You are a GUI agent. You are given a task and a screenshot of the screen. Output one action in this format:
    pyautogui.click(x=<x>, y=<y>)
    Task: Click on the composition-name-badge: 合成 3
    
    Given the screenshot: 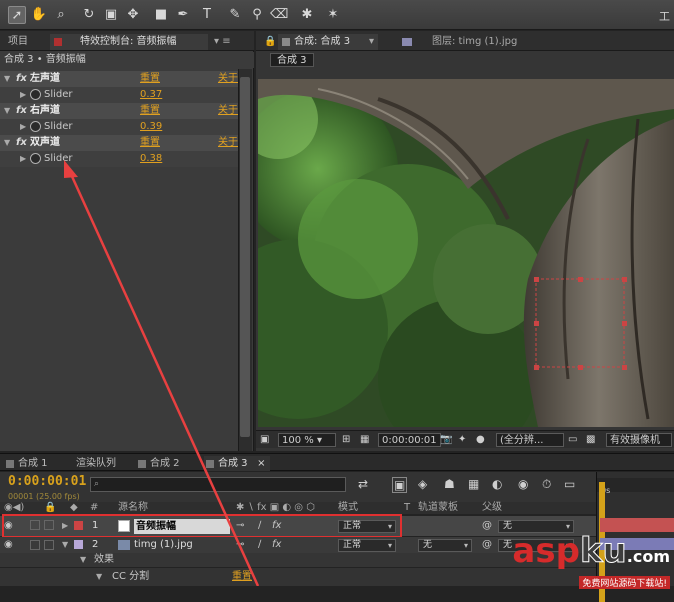 What is the action you would take?
    pyautogui.click(x=292, y=60)
    